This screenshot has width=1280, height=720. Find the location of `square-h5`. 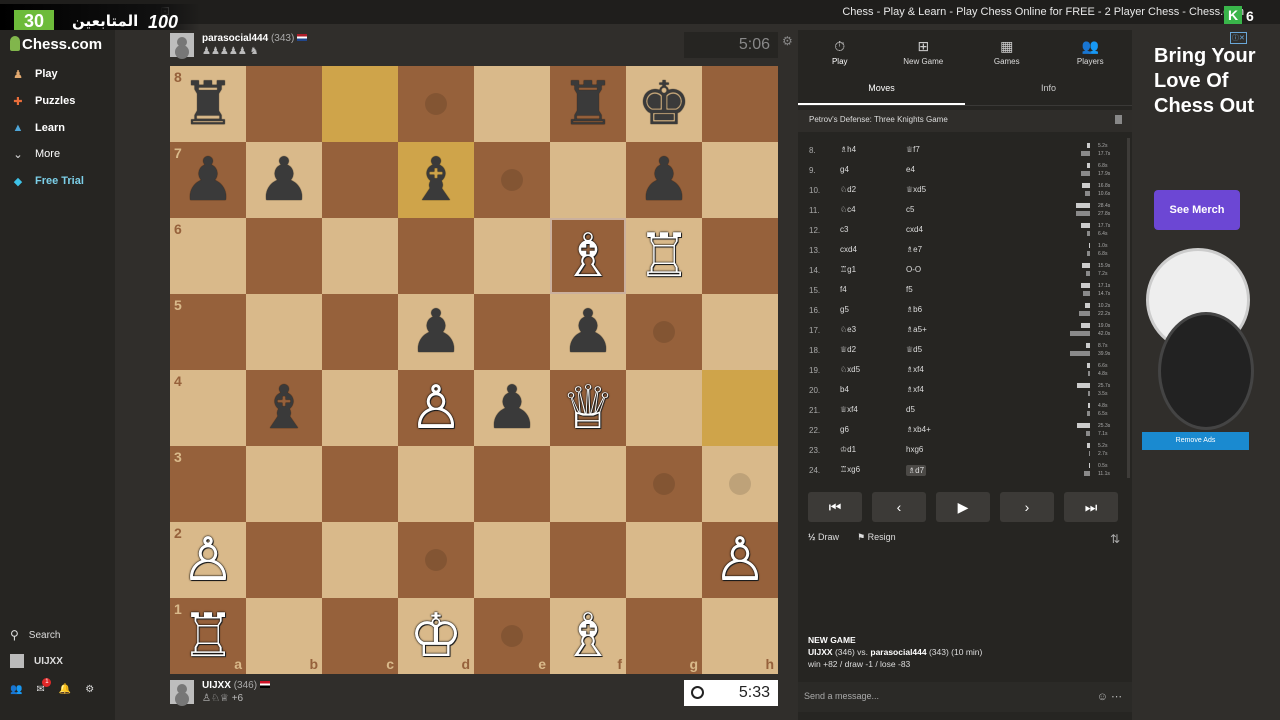

square-h5 is located at coordinates (740, 332).